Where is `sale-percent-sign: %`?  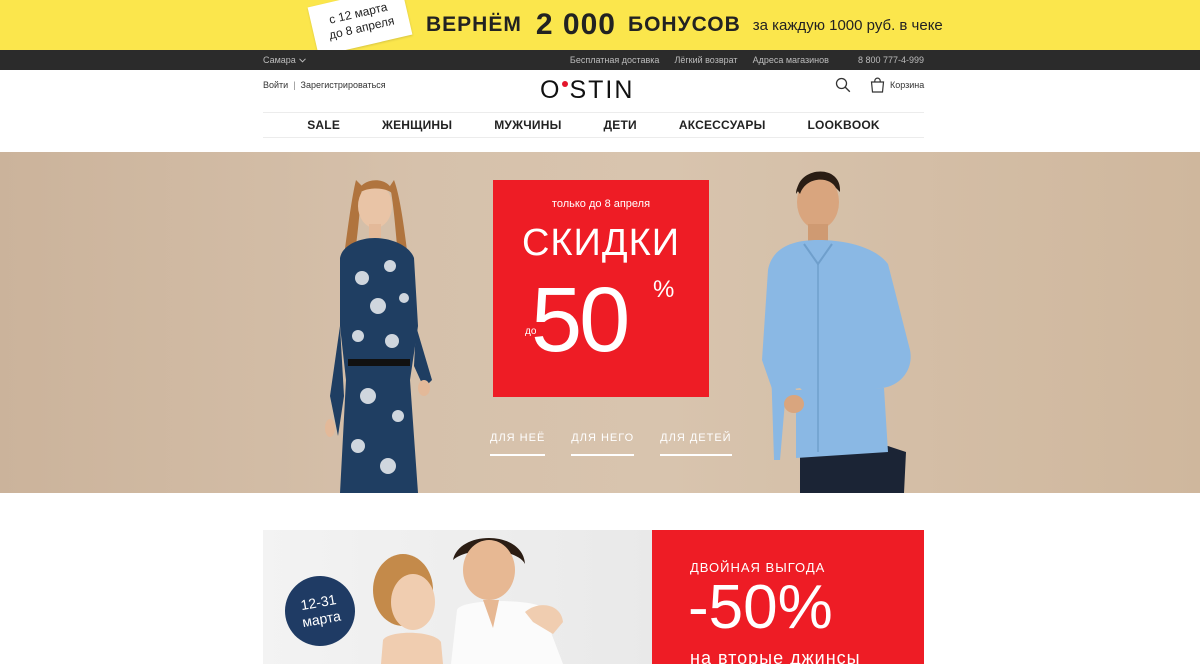
sale-percent-sign: % is located at coordinates (664, 289).